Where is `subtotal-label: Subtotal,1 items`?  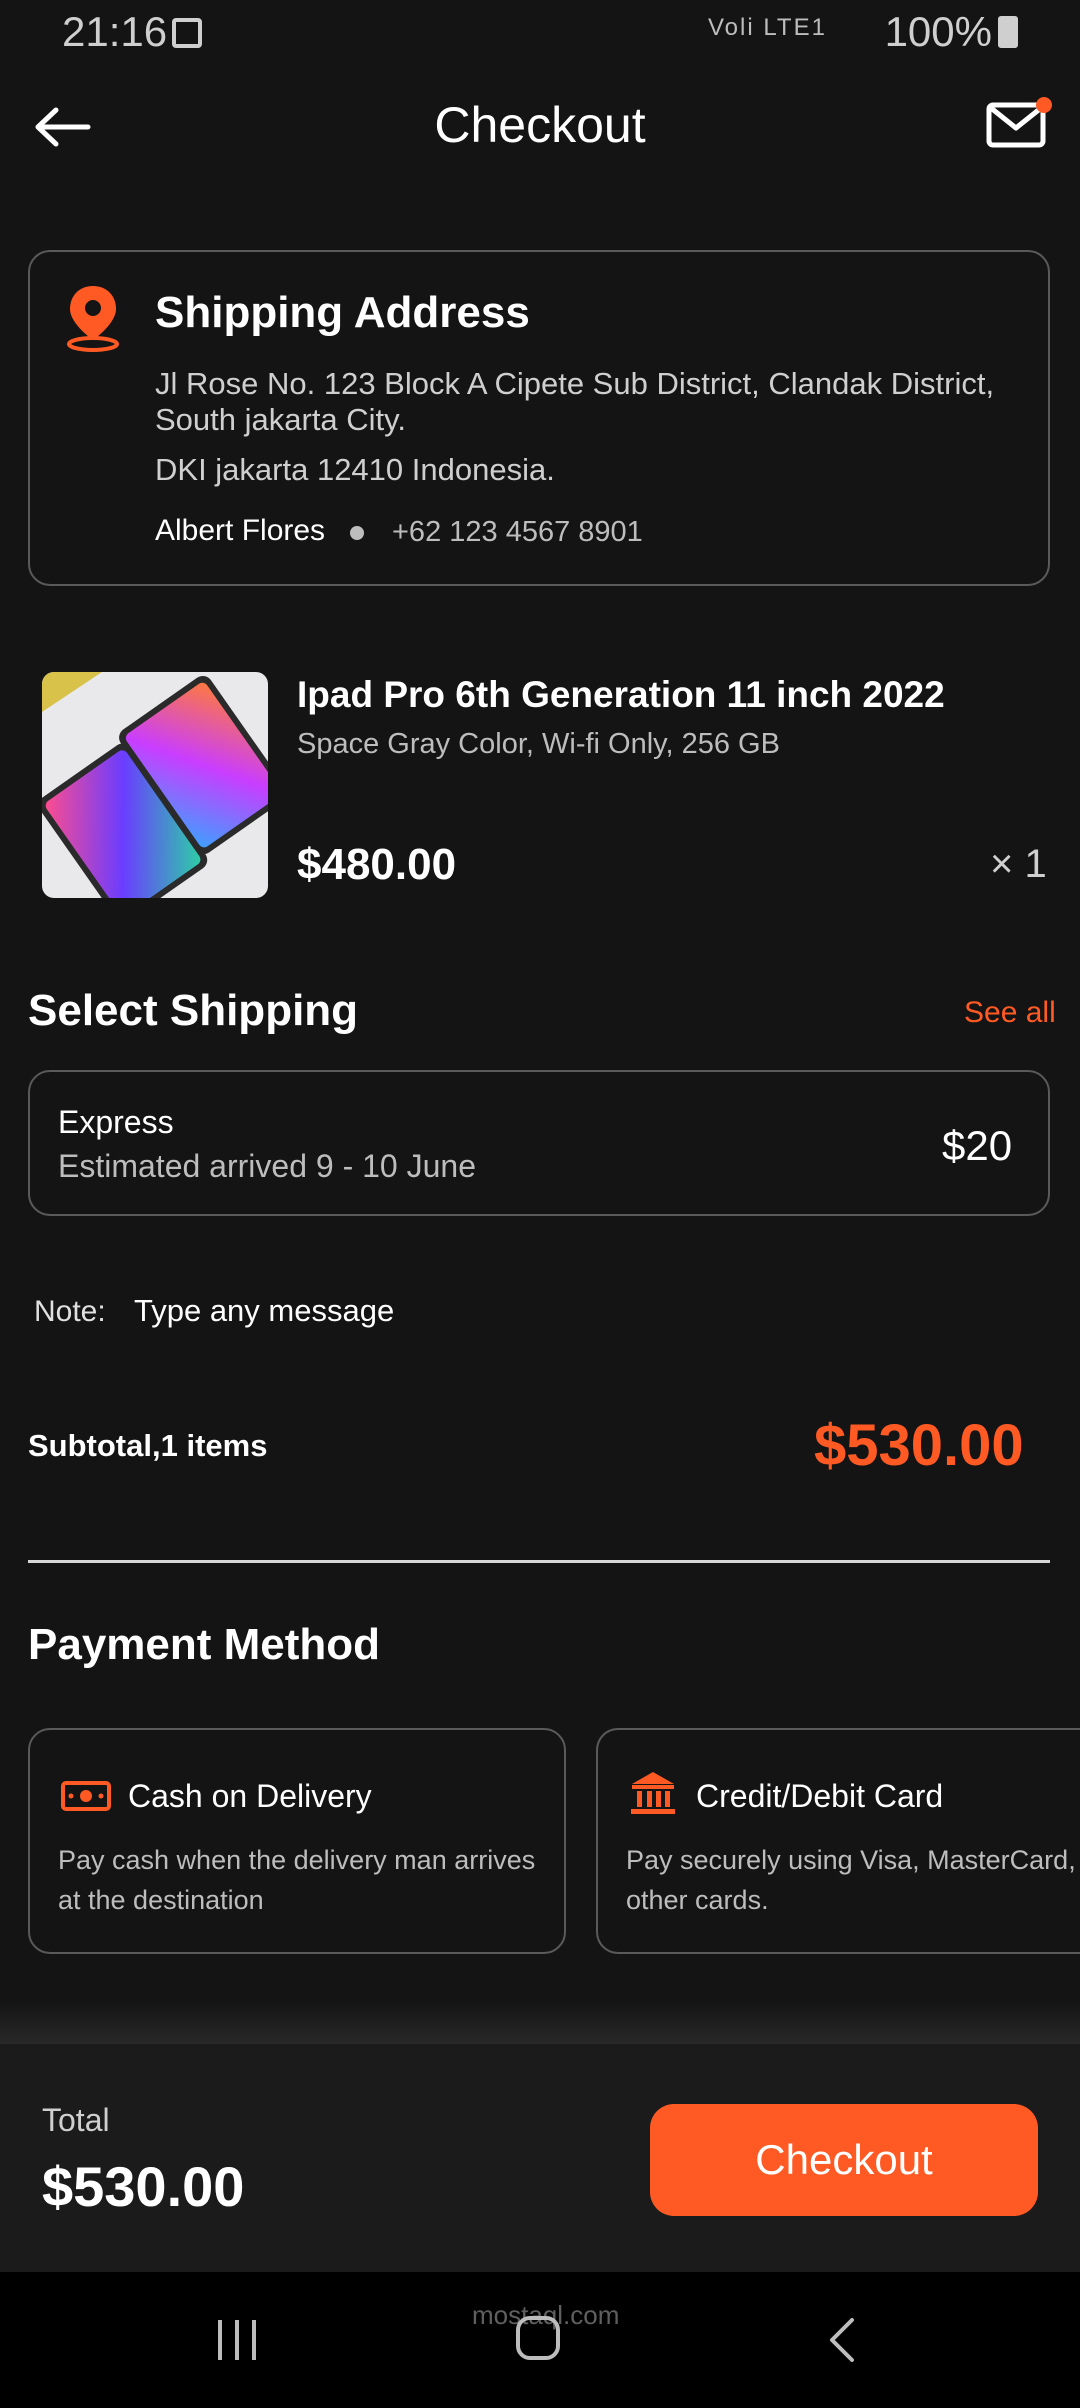
subtotal-label: Subtotal,1 items is located at coordinates (148, 1445).